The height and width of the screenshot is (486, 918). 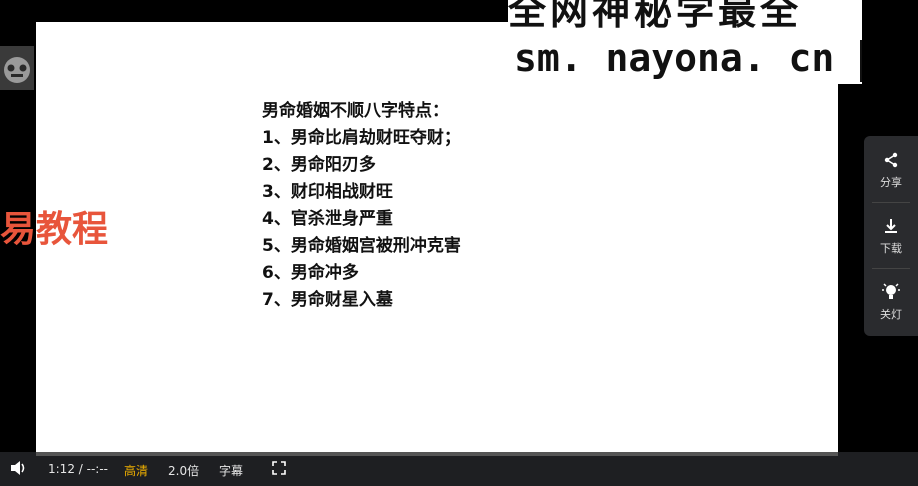 What do you see at coordinates (891, 226) in the screenshot?
I see `download-icon` at bounding box center [891, 226].